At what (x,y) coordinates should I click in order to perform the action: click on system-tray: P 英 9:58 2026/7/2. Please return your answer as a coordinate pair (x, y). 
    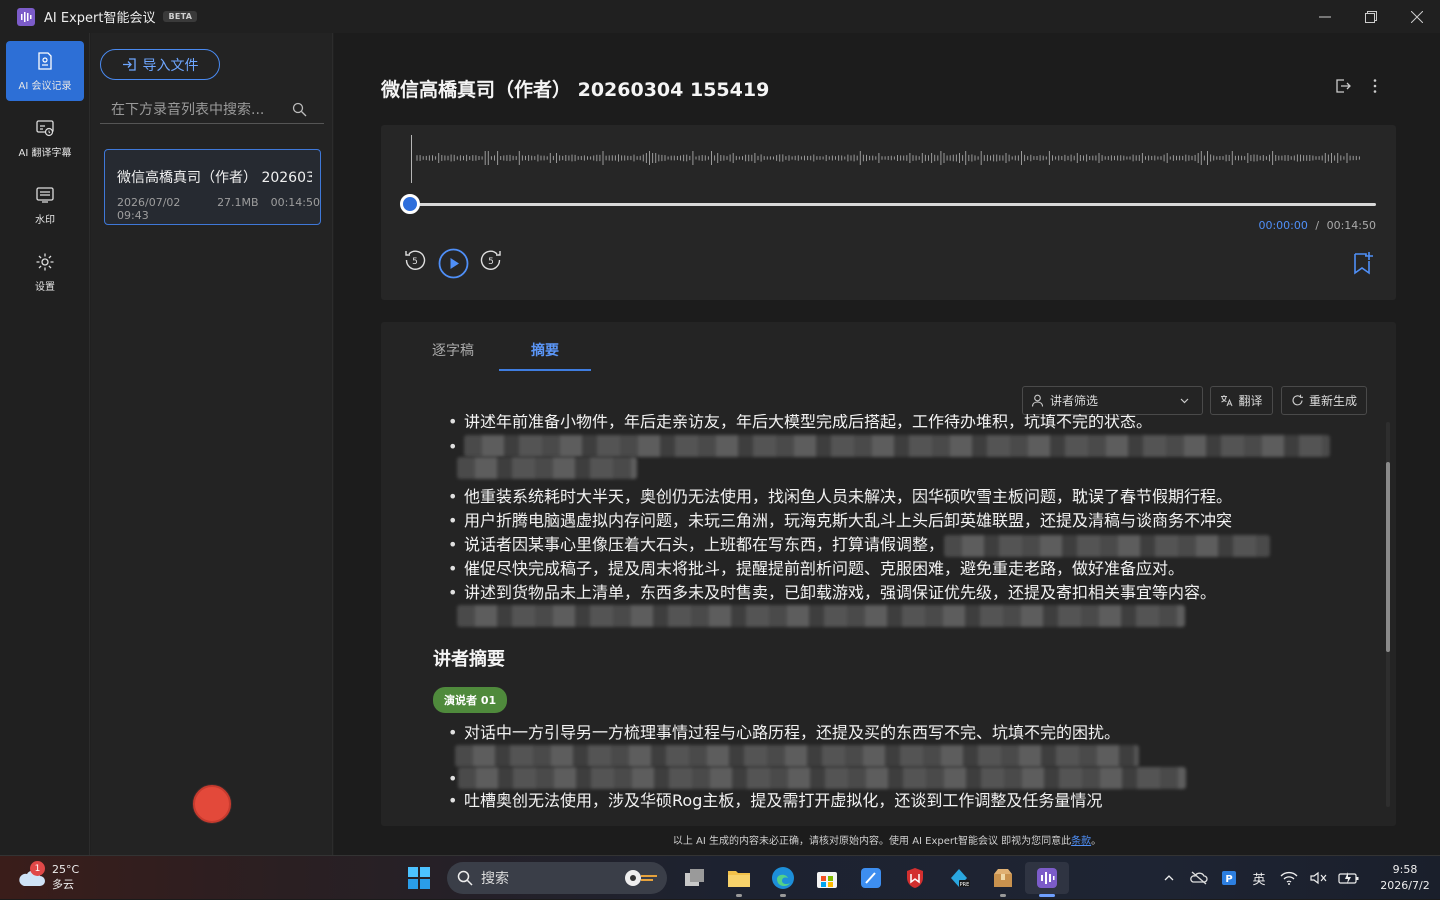
    Looking at the image, I should click on (1297, 878).